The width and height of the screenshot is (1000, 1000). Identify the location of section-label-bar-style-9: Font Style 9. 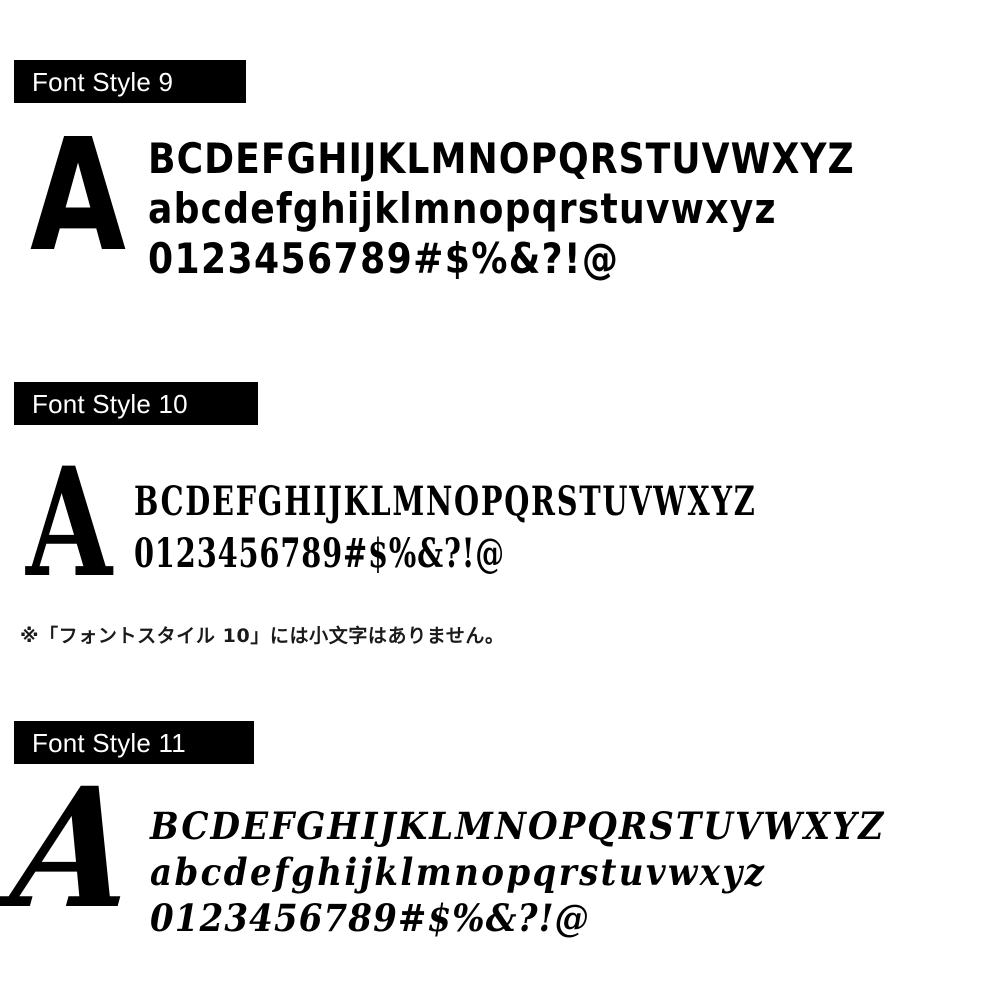
(130, 81).